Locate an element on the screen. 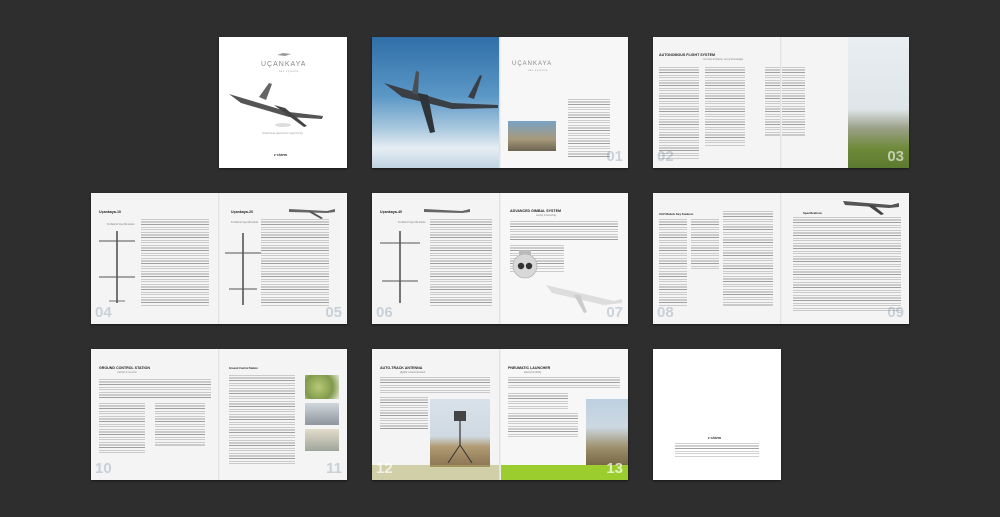 Image resolution: width=1000 pixels, height=517 pixels. back-cover-page: z-sistem is located at coordinates (717, 414).